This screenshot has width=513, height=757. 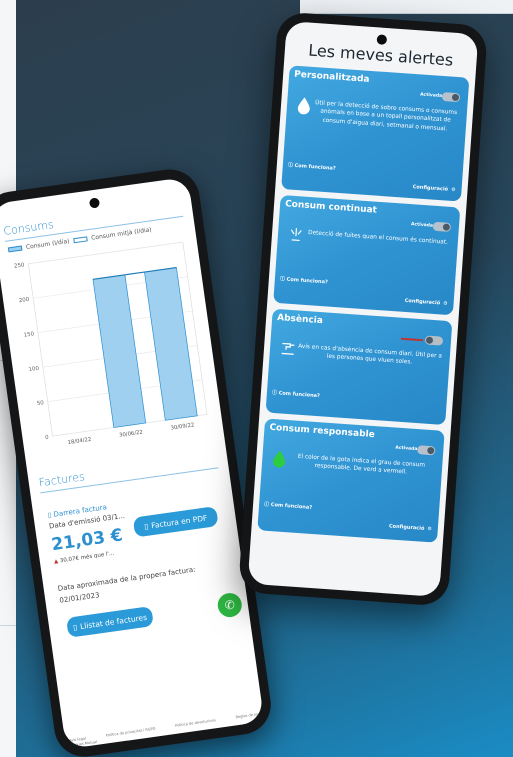 I want to click on document-icon: ▯, so click(x=49, y=515).